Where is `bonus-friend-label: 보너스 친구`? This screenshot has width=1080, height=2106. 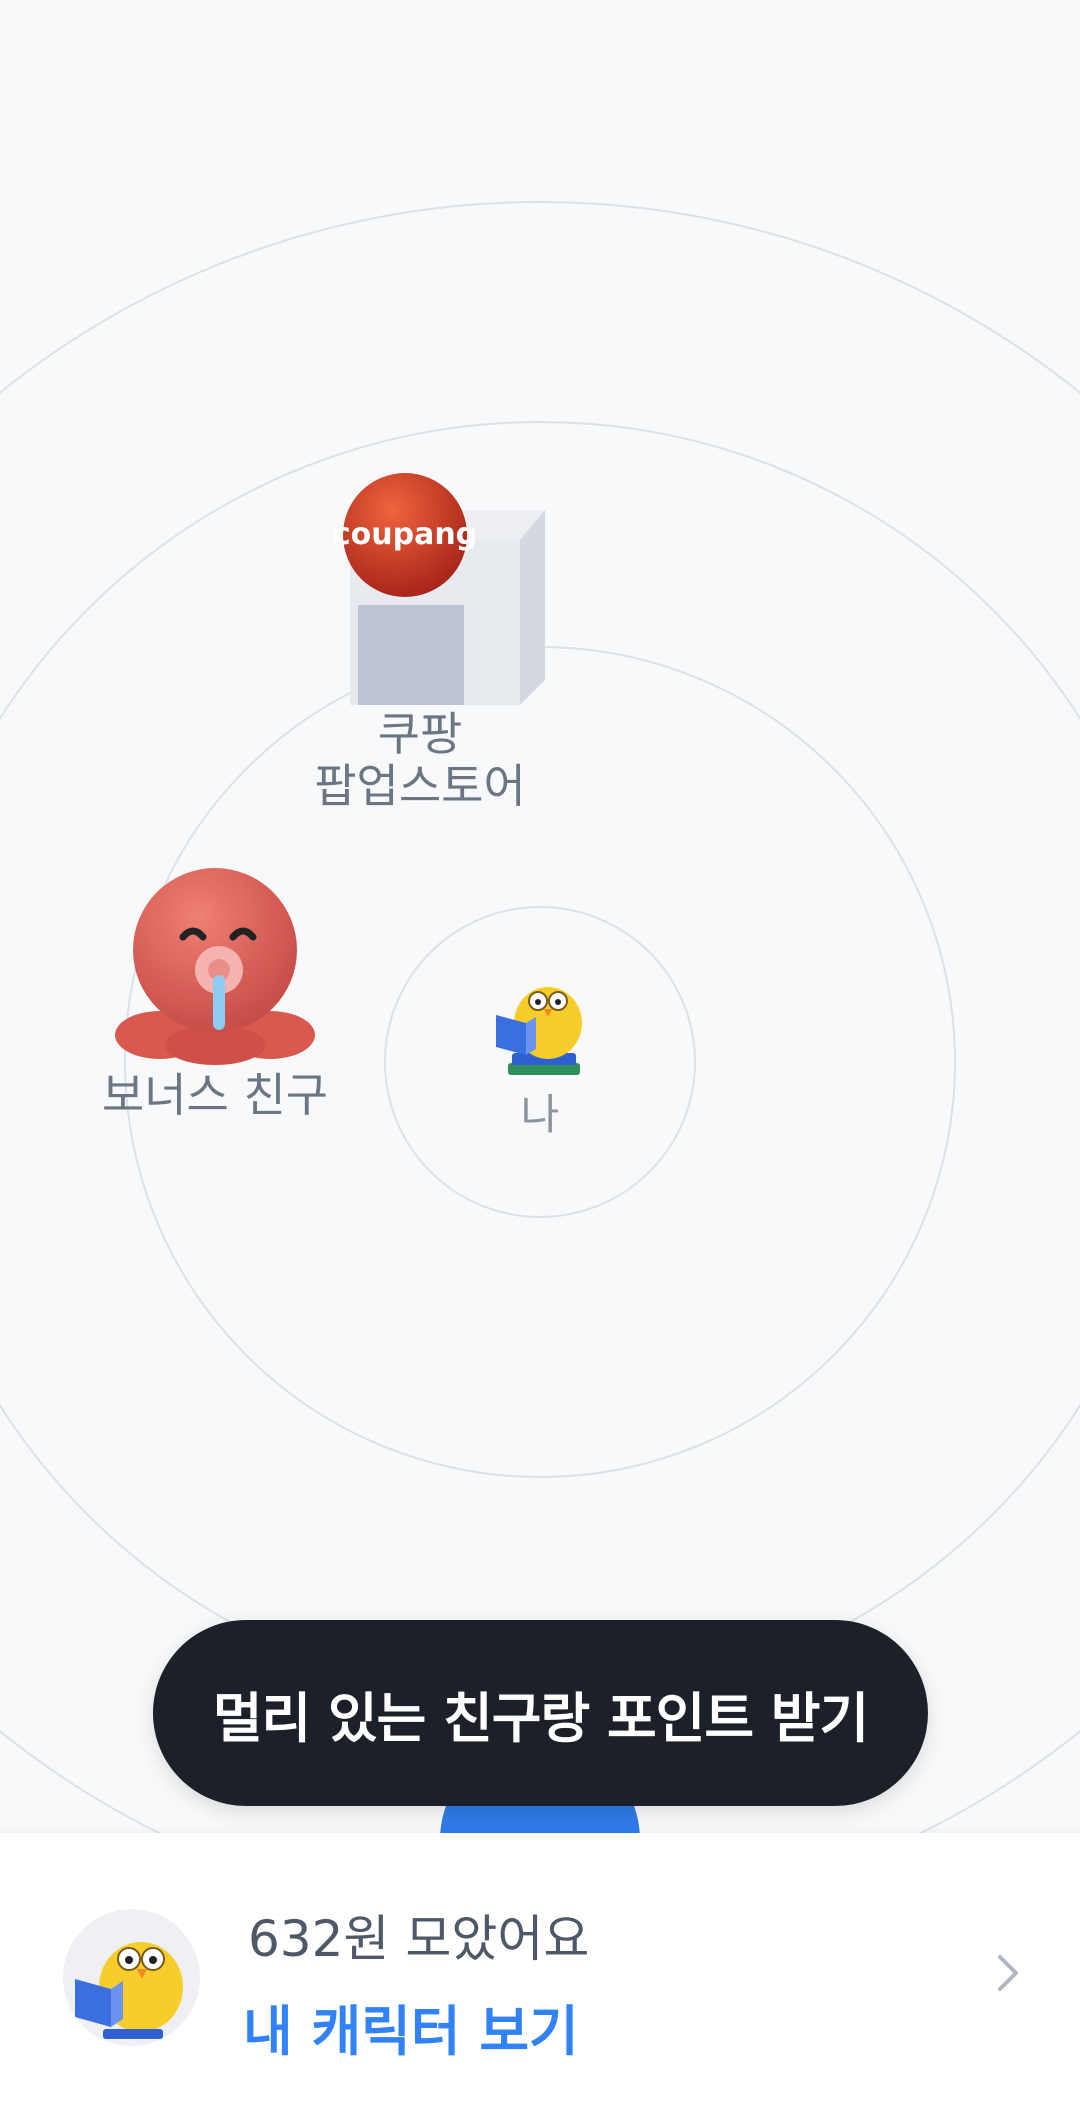 bonus-friend-label: 보너스 친구 is located at coordinates (215, 1095).